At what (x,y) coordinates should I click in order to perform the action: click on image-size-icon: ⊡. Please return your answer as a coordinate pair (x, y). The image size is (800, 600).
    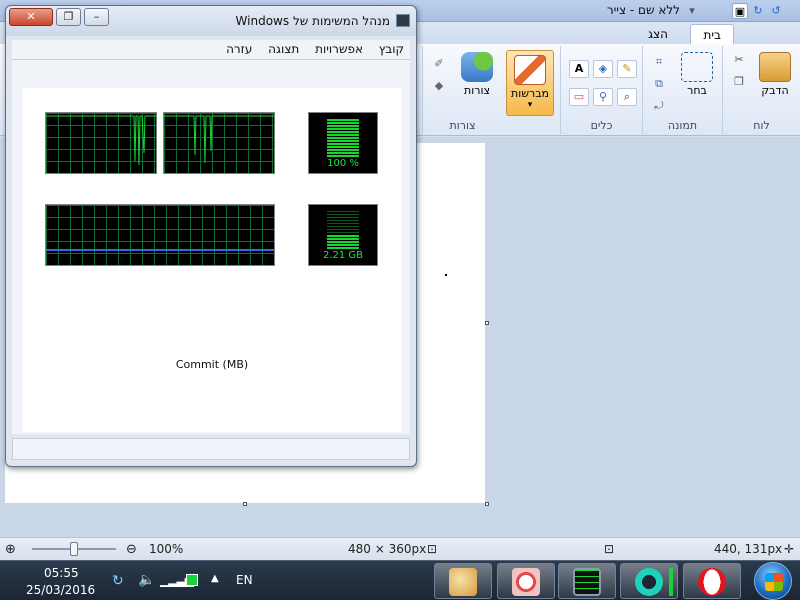
    Looking at the image, I should click on (432, 549).